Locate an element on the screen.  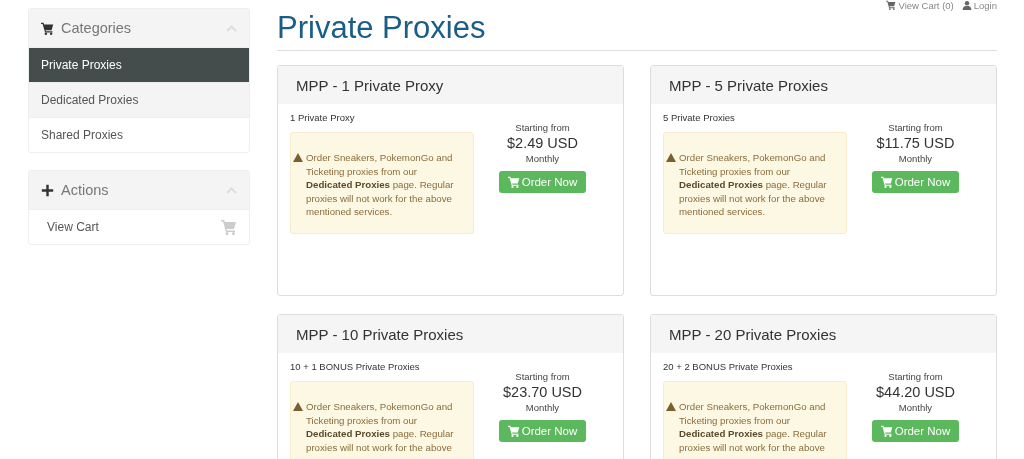
panel-title: Categories is located at coordinates (97, 28).